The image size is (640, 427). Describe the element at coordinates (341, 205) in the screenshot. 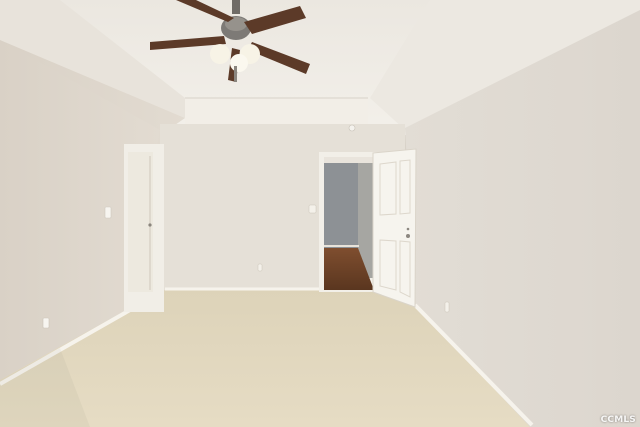

I see `hall-wall` at that location.